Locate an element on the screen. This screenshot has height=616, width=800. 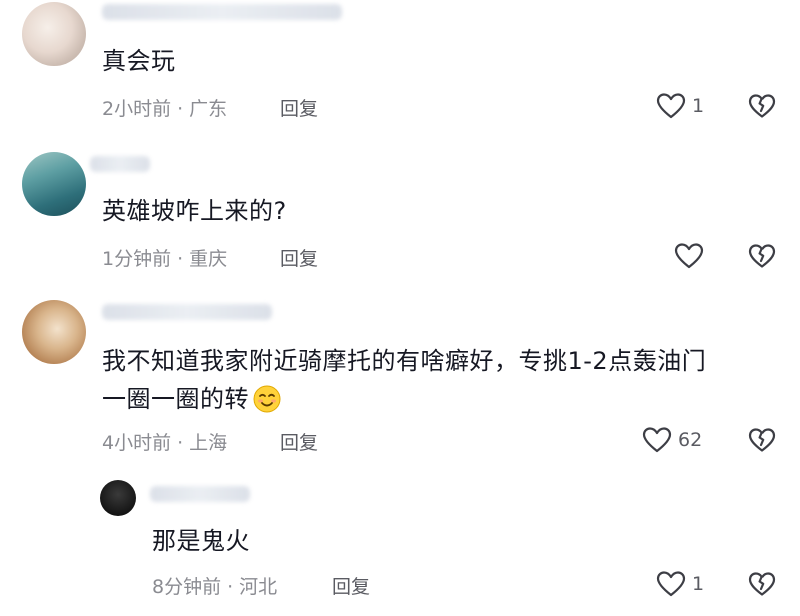
reply-meta: 8分钟前 · 河北 is located at coordinates (214, 585).